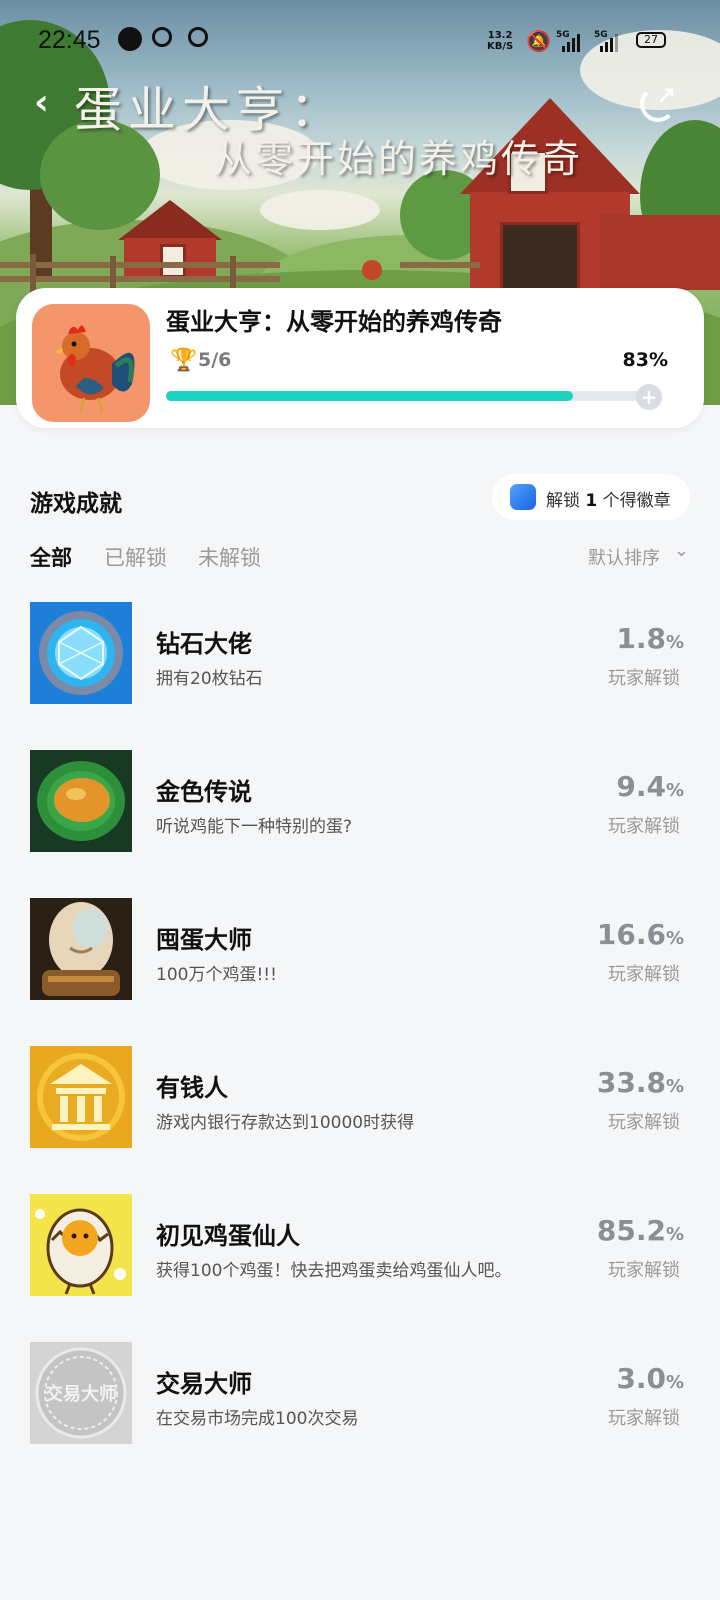  I want to click on chat-icon, so click(130, 39).